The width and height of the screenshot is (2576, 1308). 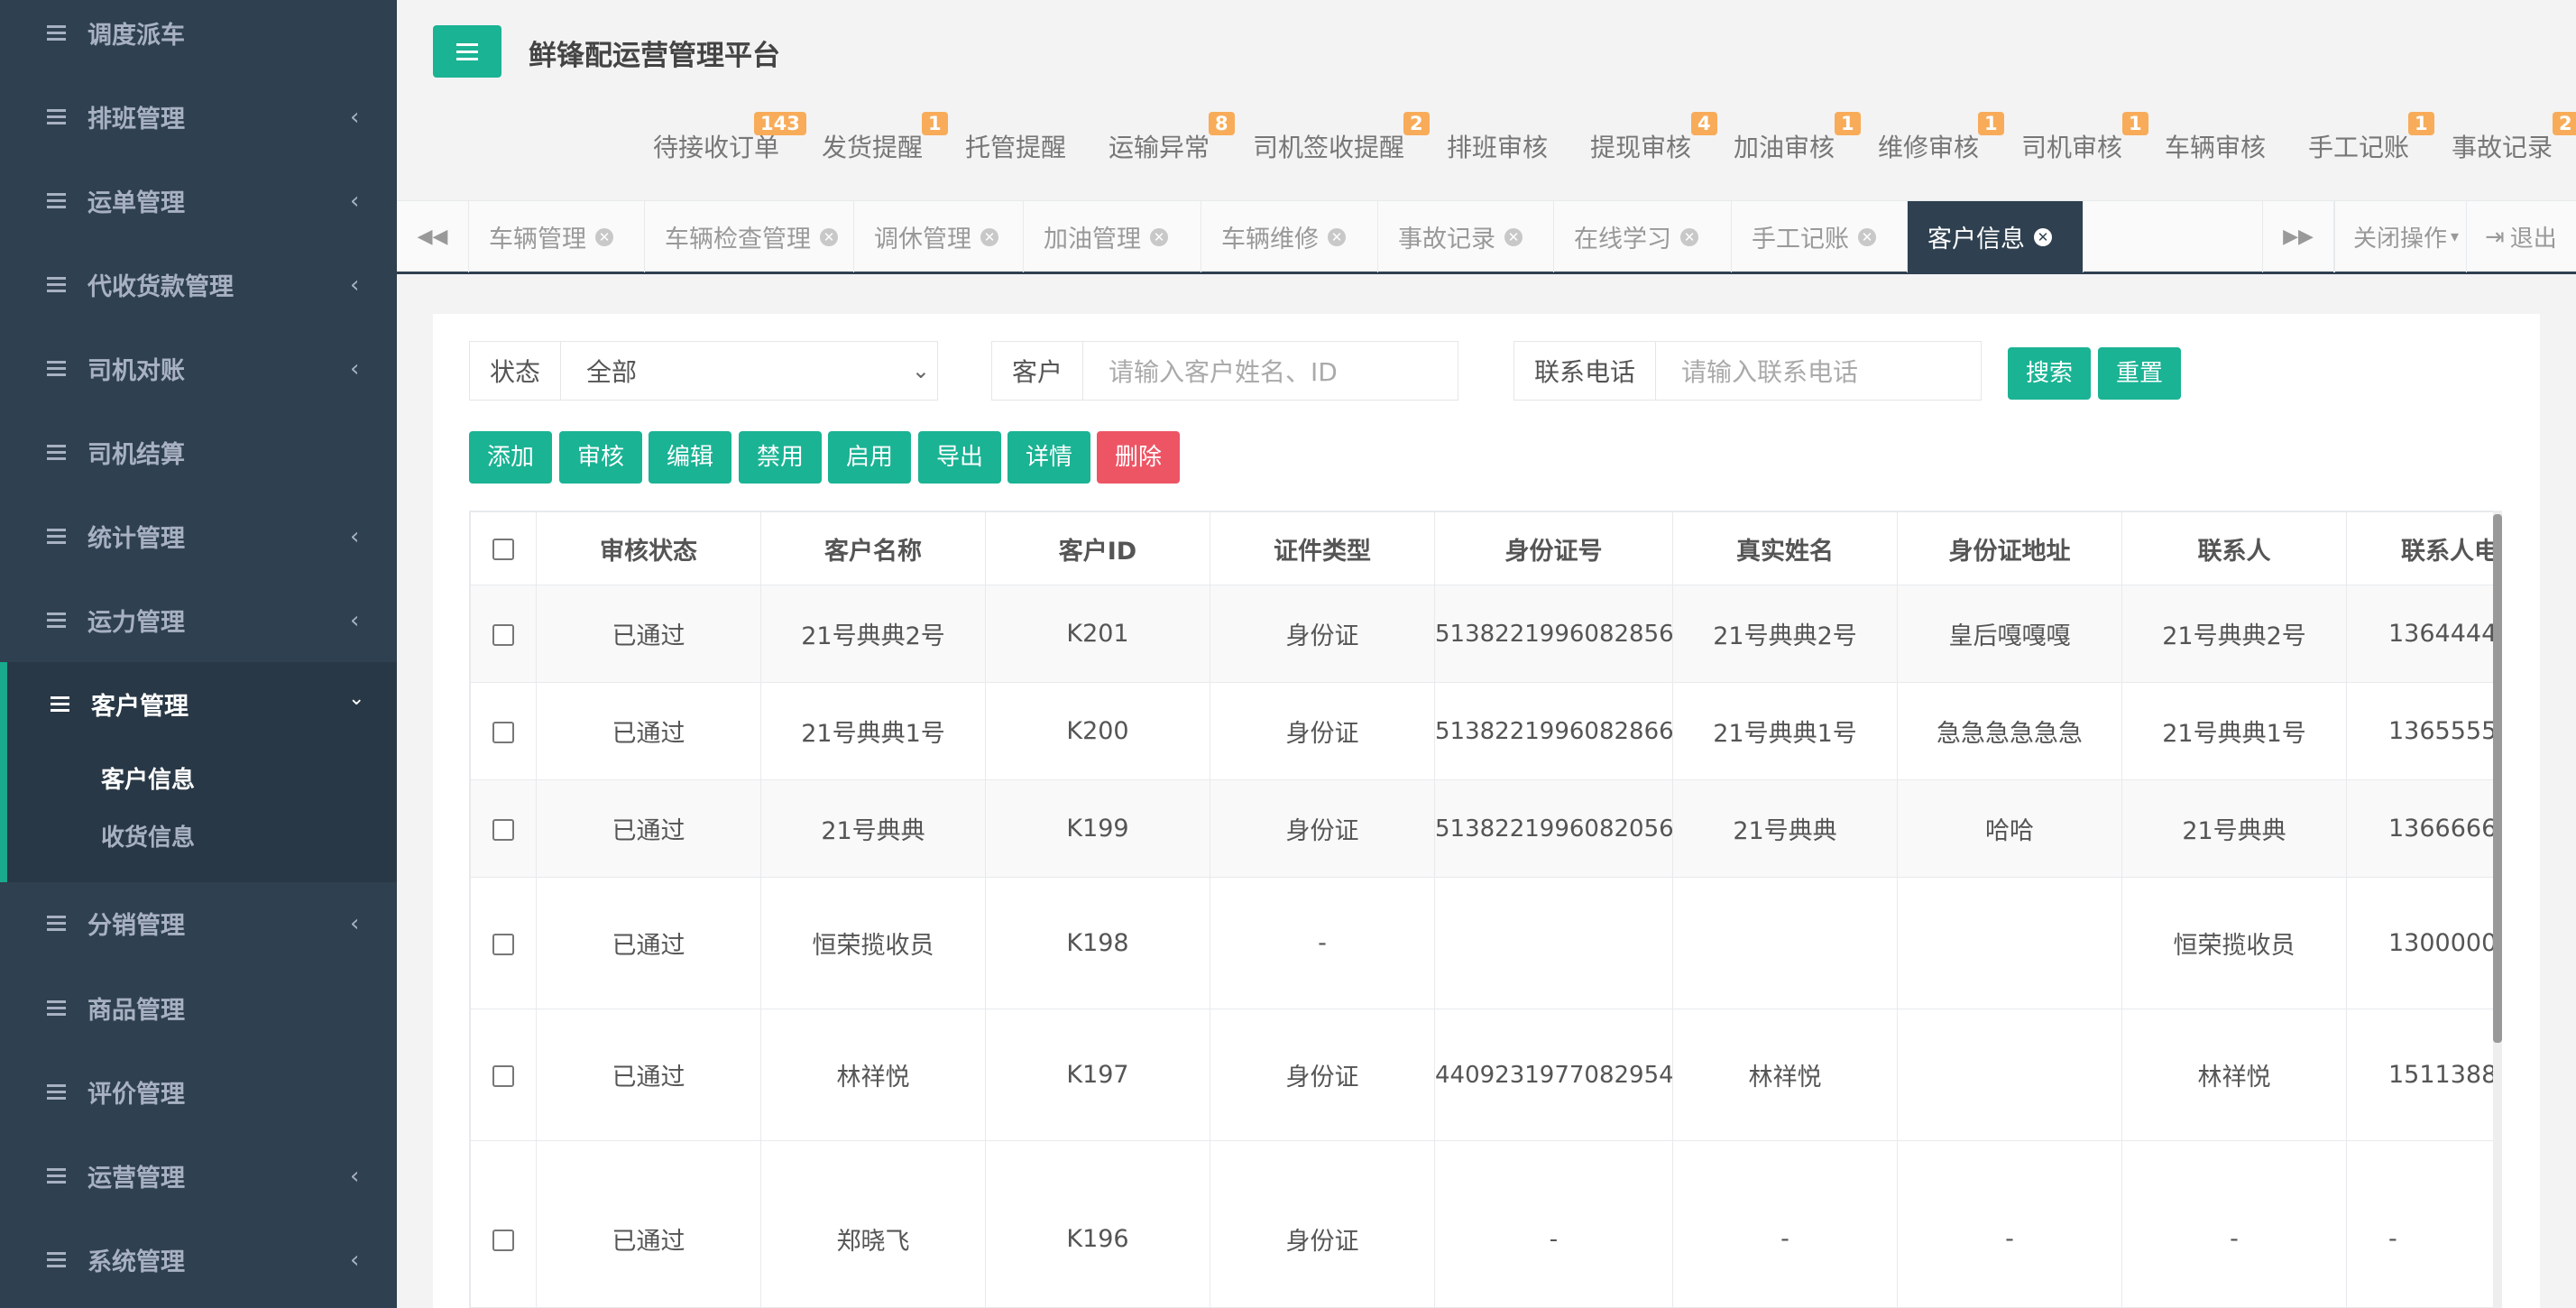 I want to click on table-cell: 21号典典1号, so click(x=873, y=731).